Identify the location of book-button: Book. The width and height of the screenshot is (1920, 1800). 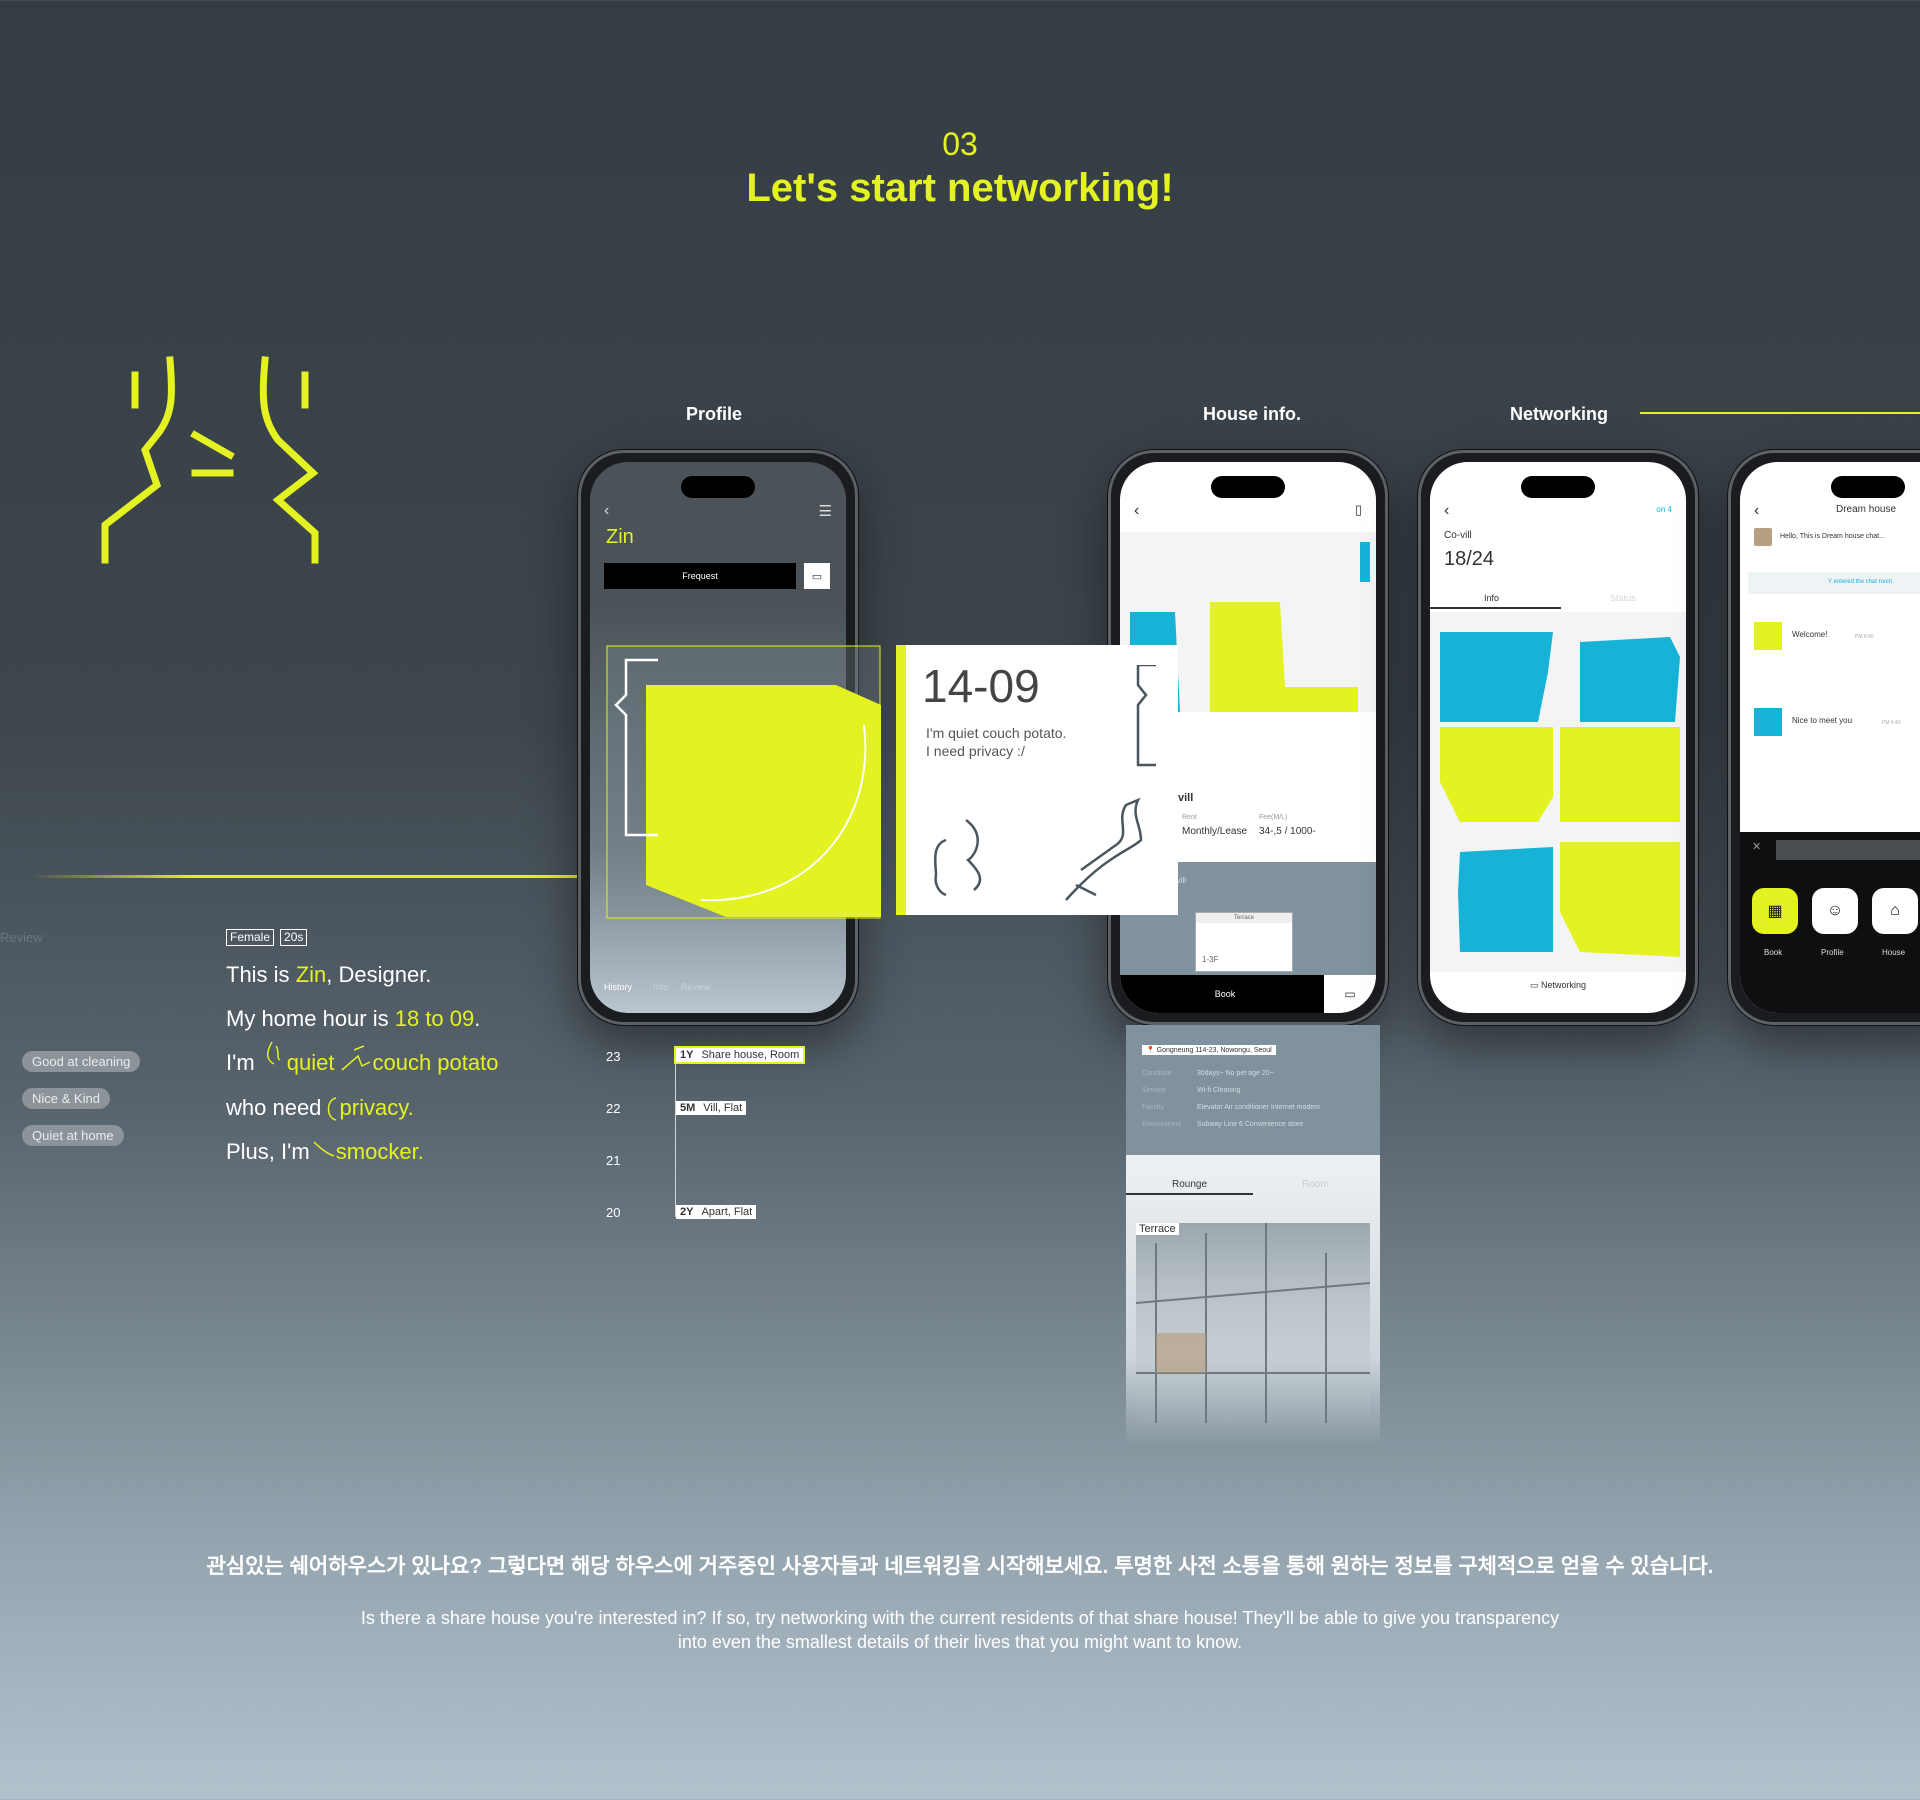
(1225, 994).